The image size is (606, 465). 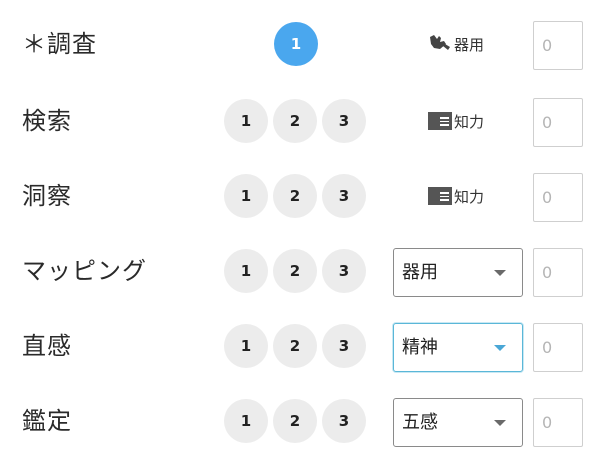 I want to click on attribute-select-value: 五感, so click(x=420, y=422).